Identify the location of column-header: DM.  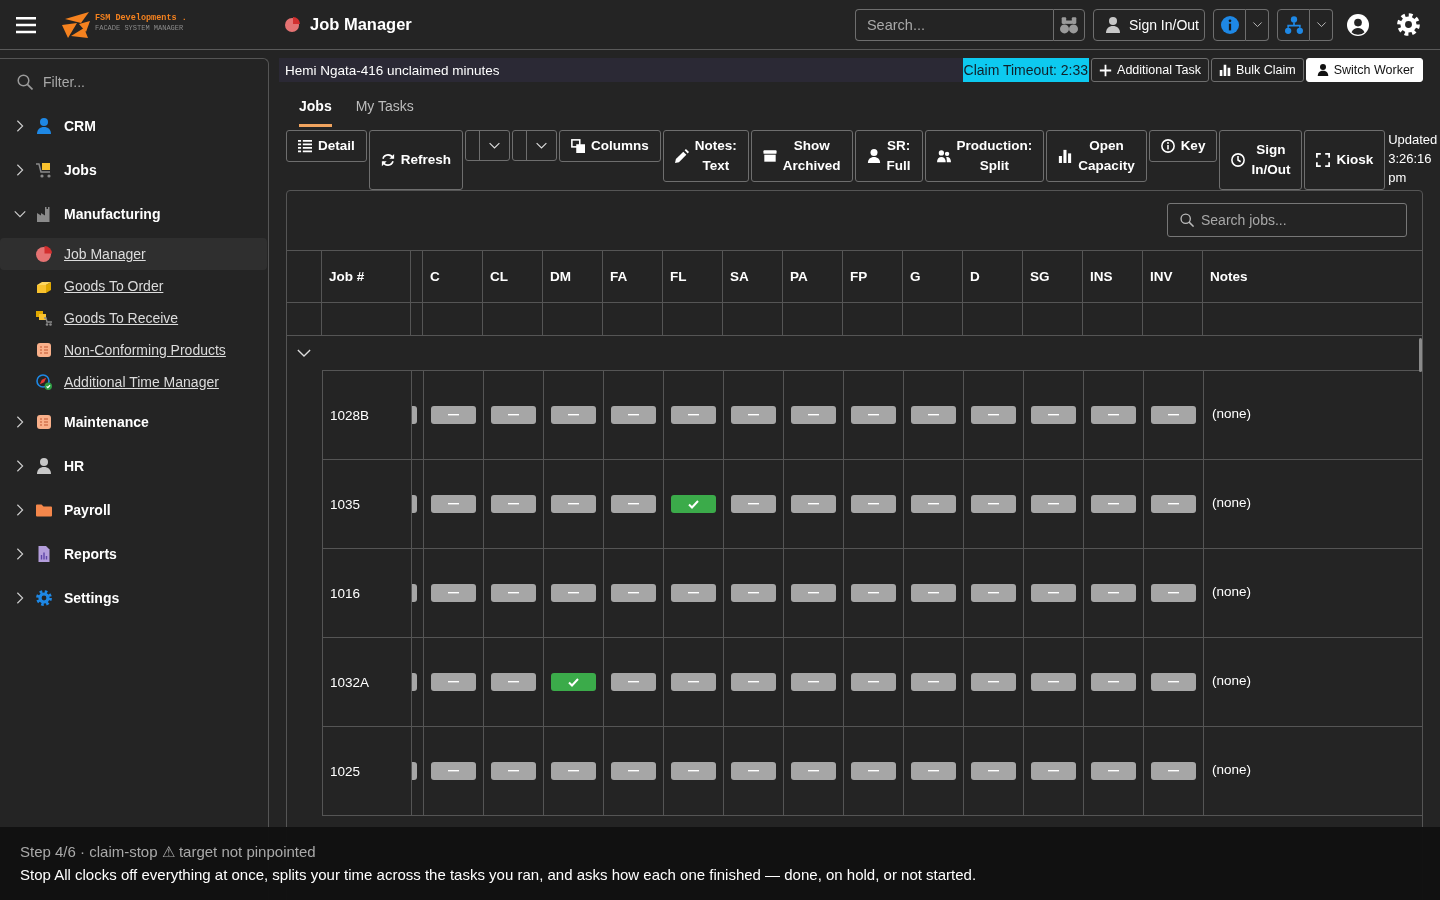
(560, 276).